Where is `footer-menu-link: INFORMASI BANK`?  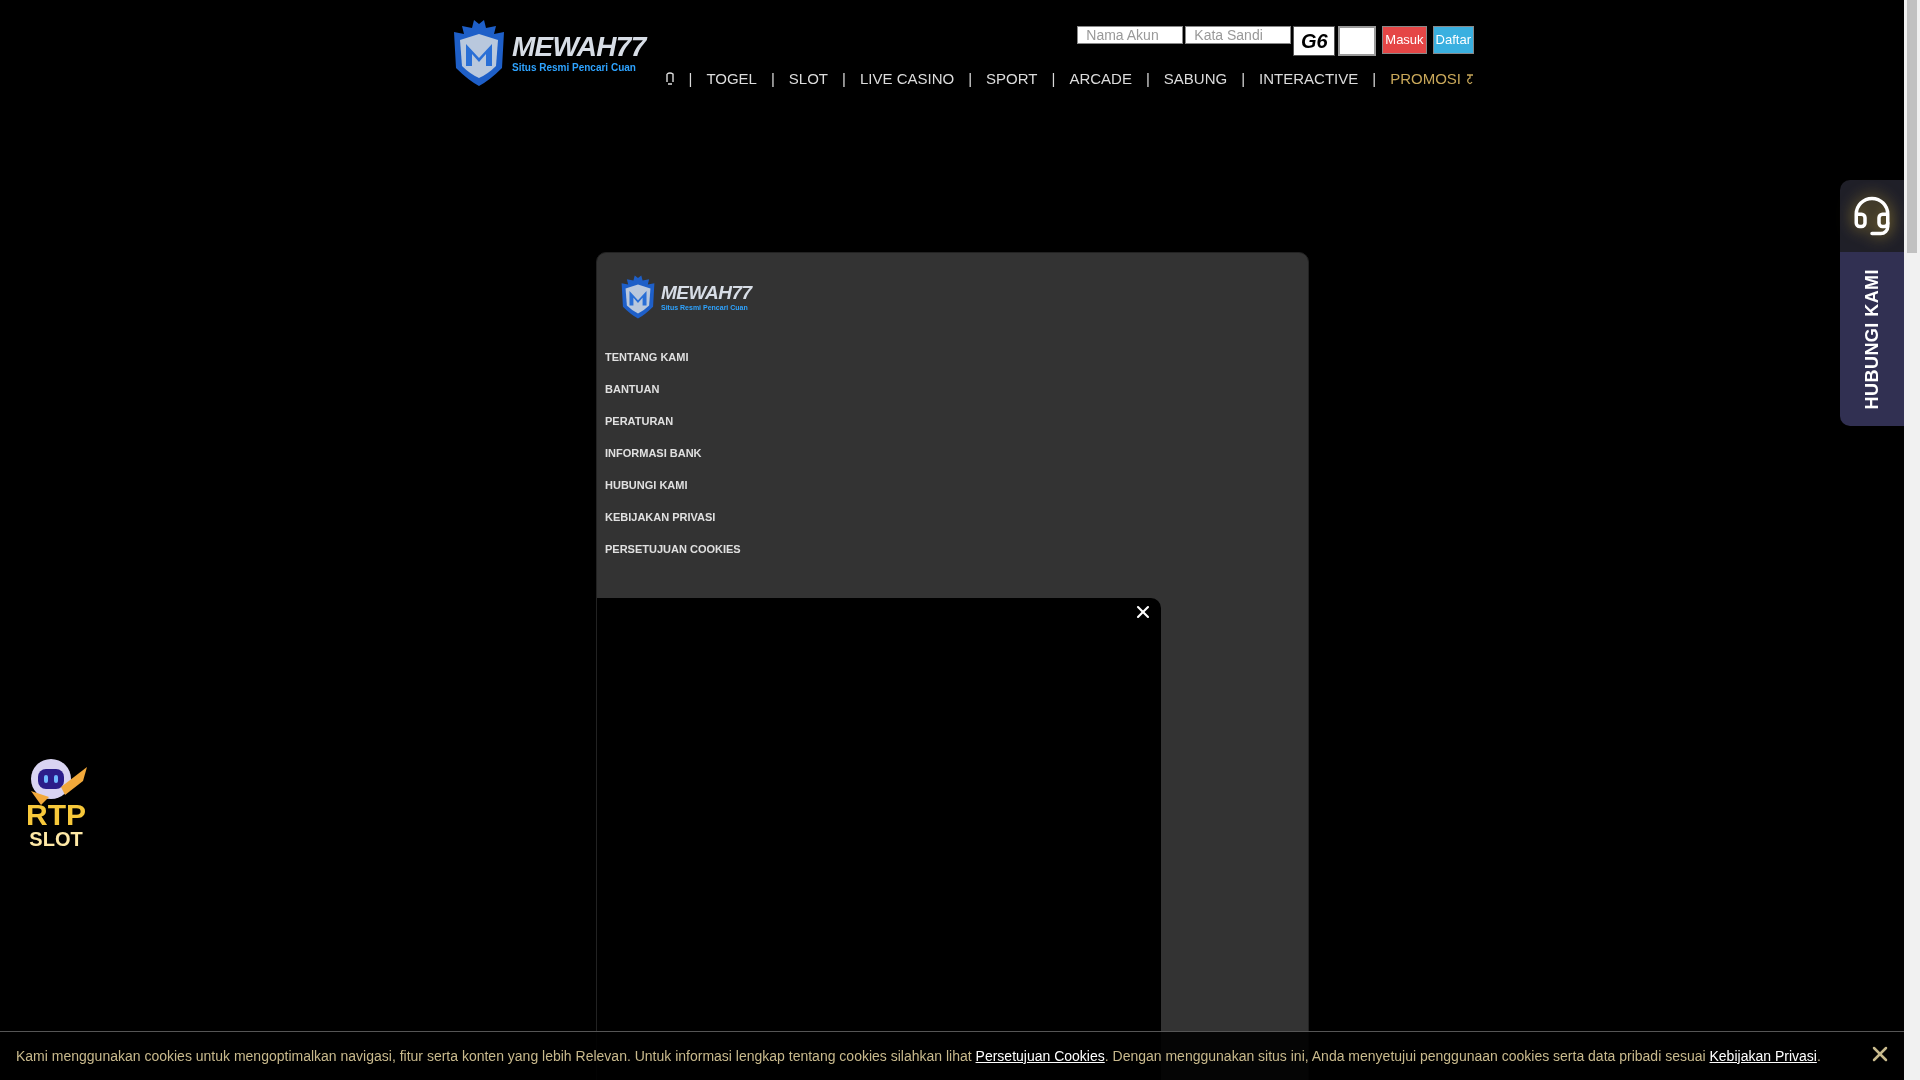
footer-menu-link: INFORMASI BANK is located at coordinates (653, 453).